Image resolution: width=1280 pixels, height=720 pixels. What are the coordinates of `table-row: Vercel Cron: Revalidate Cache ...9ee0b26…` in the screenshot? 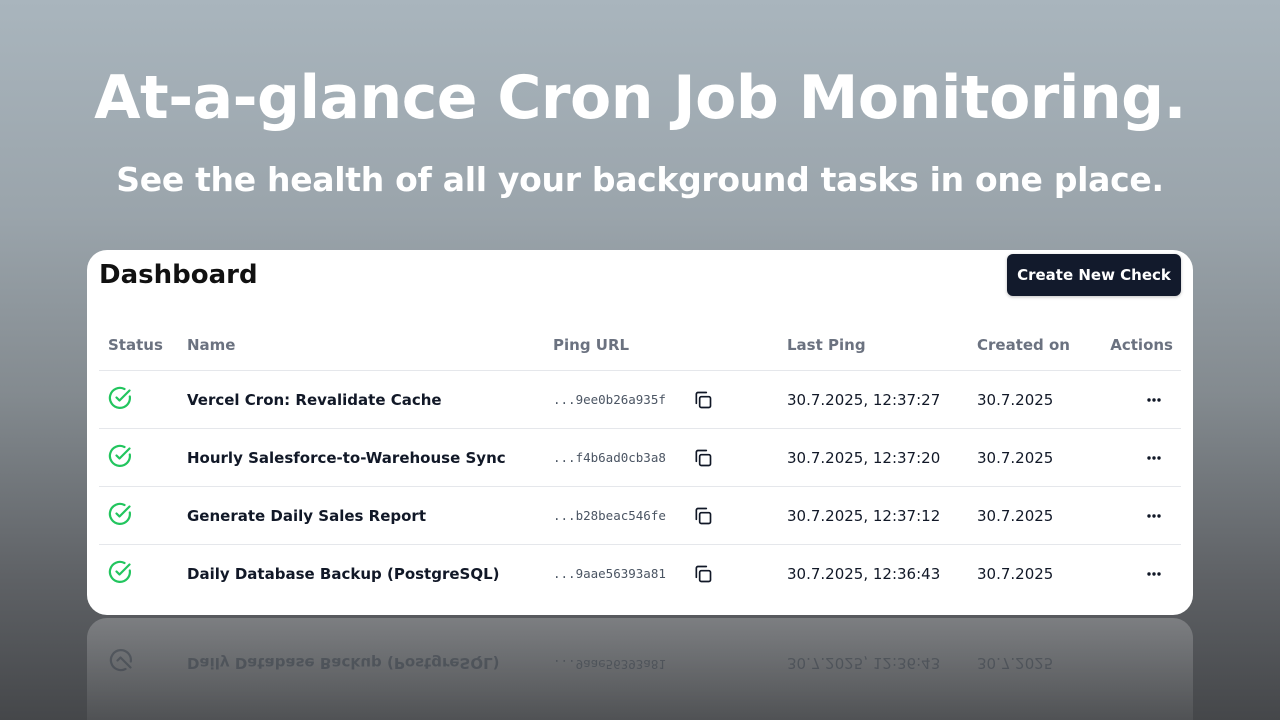 It's located at (640, 399).